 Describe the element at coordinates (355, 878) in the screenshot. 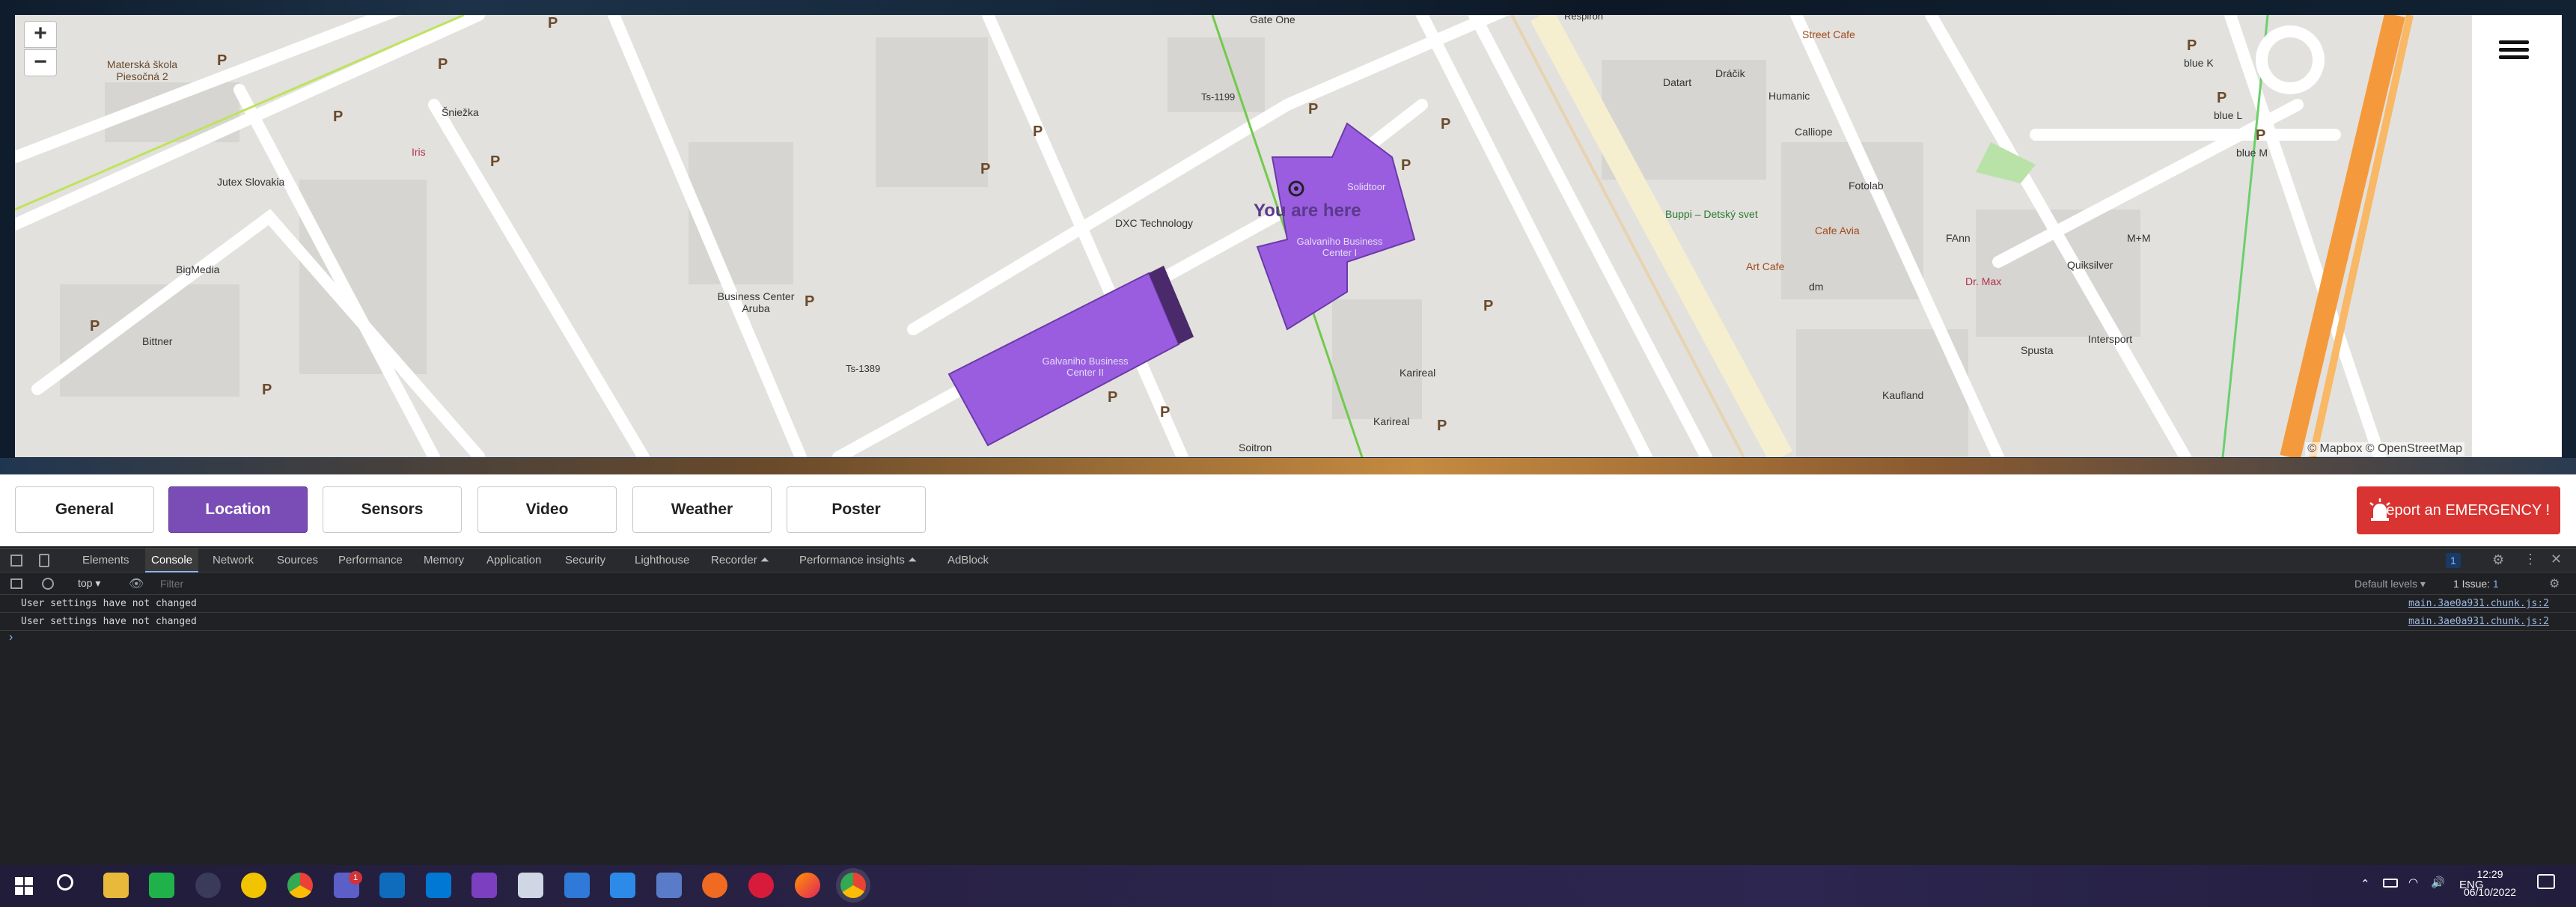

I see `notification-badge: 1` at that location.